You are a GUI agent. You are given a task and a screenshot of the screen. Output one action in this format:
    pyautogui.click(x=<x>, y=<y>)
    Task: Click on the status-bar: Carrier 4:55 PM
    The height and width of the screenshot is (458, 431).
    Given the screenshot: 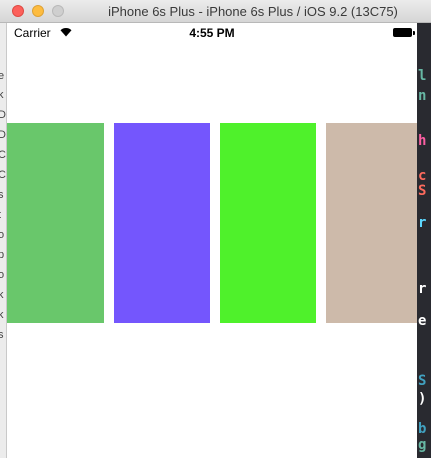 What is the action you would take?
    pyautogui.click(x=212, y=33)
    